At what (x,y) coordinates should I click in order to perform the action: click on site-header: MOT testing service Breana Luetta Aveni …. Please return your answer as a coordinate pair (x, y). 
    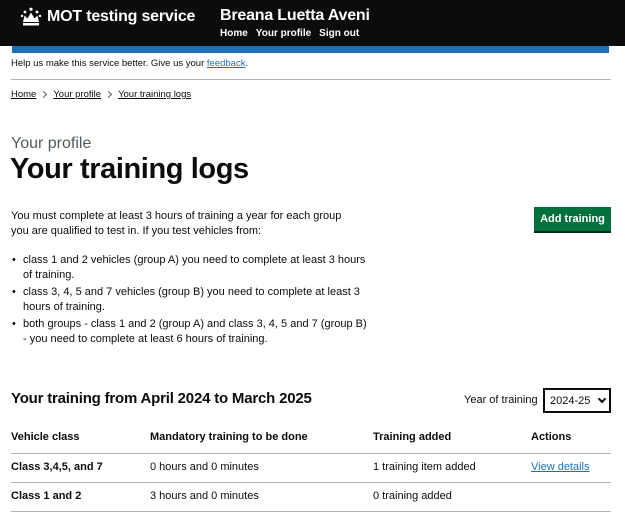
    Looking at the image, I should click on (312, 23).